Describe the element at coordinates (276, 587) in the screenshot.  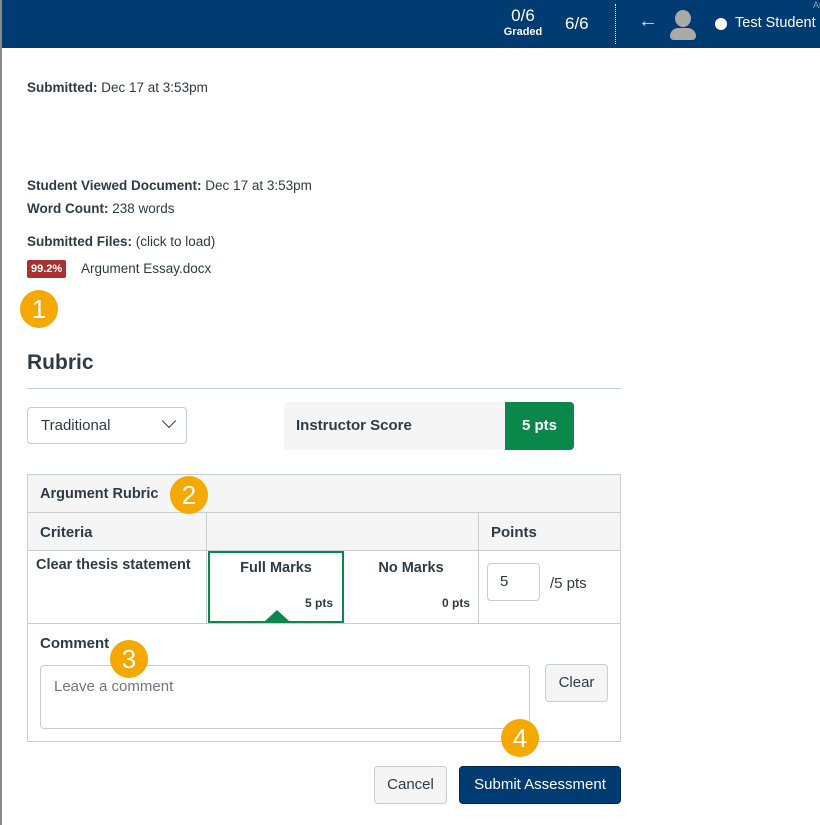
I see `rating-full-marks: Full Marks 5 pts` at that location.